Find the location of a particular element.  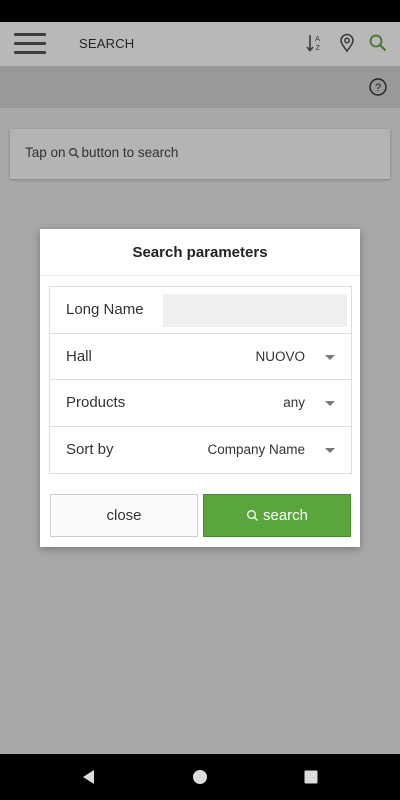

sort-by-label: Sort by is located at coordinates (90, 449).